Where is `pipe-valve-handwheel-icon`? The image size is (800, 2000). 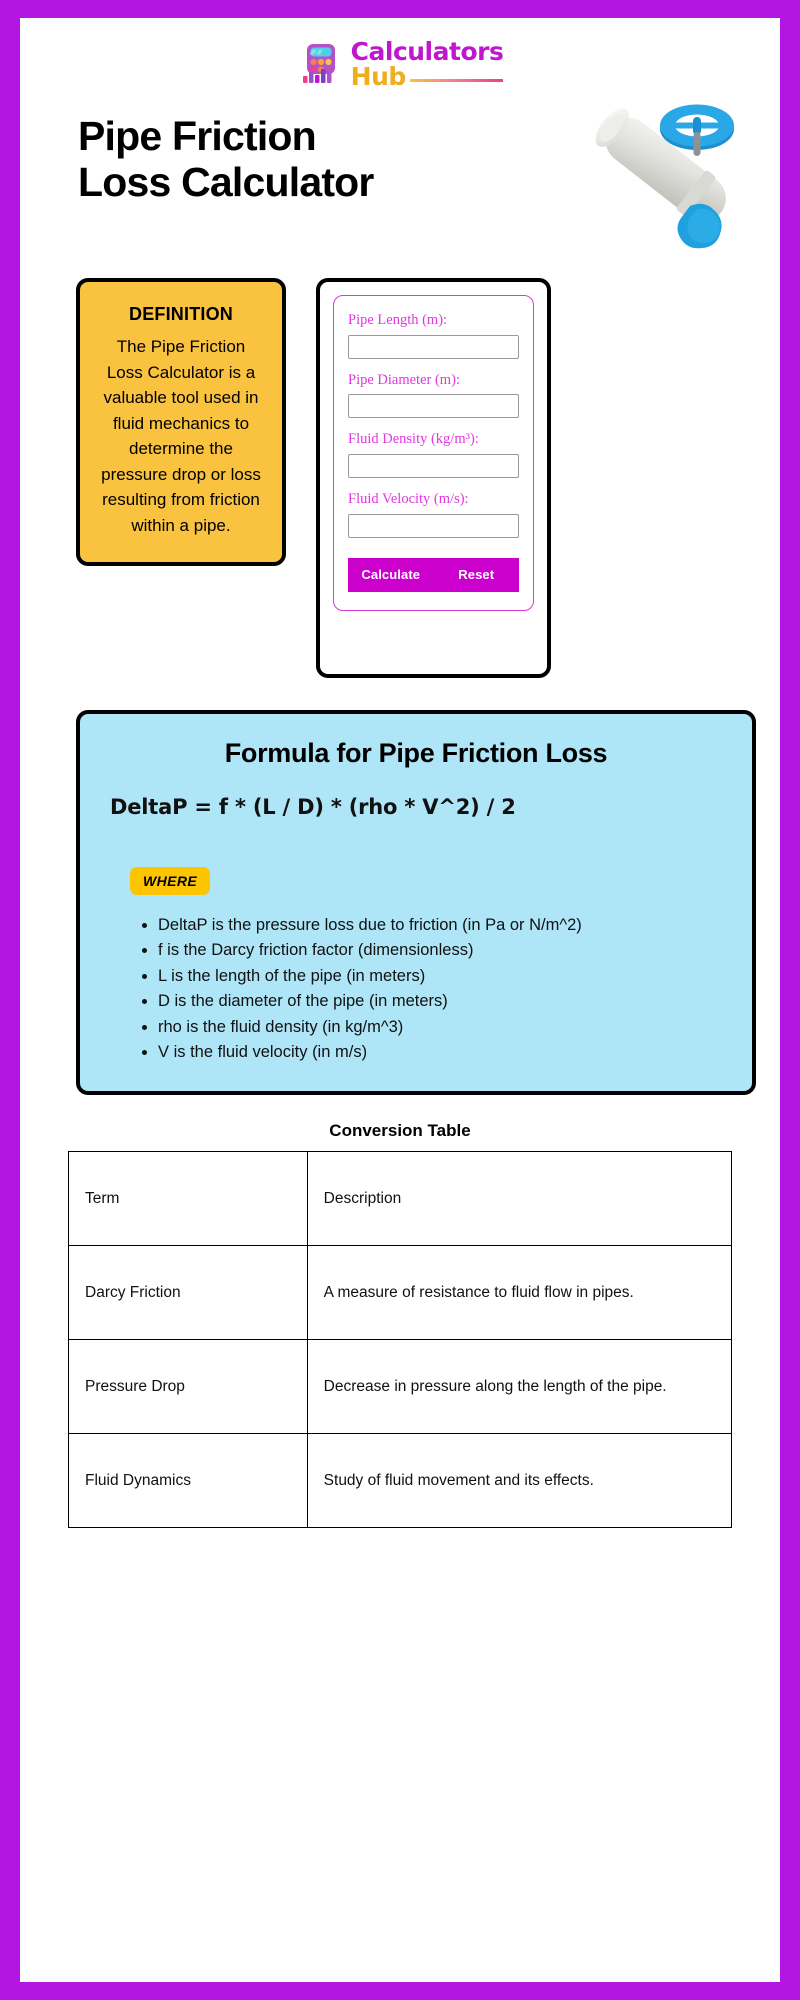 pipe-valve-handwheel-icon is located at coordinates (664, 176).